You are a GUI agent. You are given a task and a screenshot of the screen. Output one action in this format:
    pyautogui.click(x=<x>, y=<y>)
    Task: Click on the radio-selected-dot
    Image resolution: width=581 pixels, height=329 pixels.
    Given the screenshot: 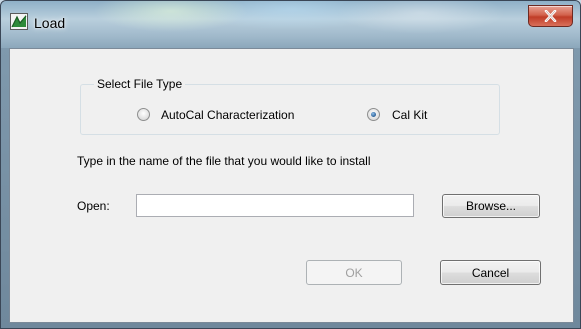 What is the action you would take?
    pyautogui.click(x=373, y=114)
    